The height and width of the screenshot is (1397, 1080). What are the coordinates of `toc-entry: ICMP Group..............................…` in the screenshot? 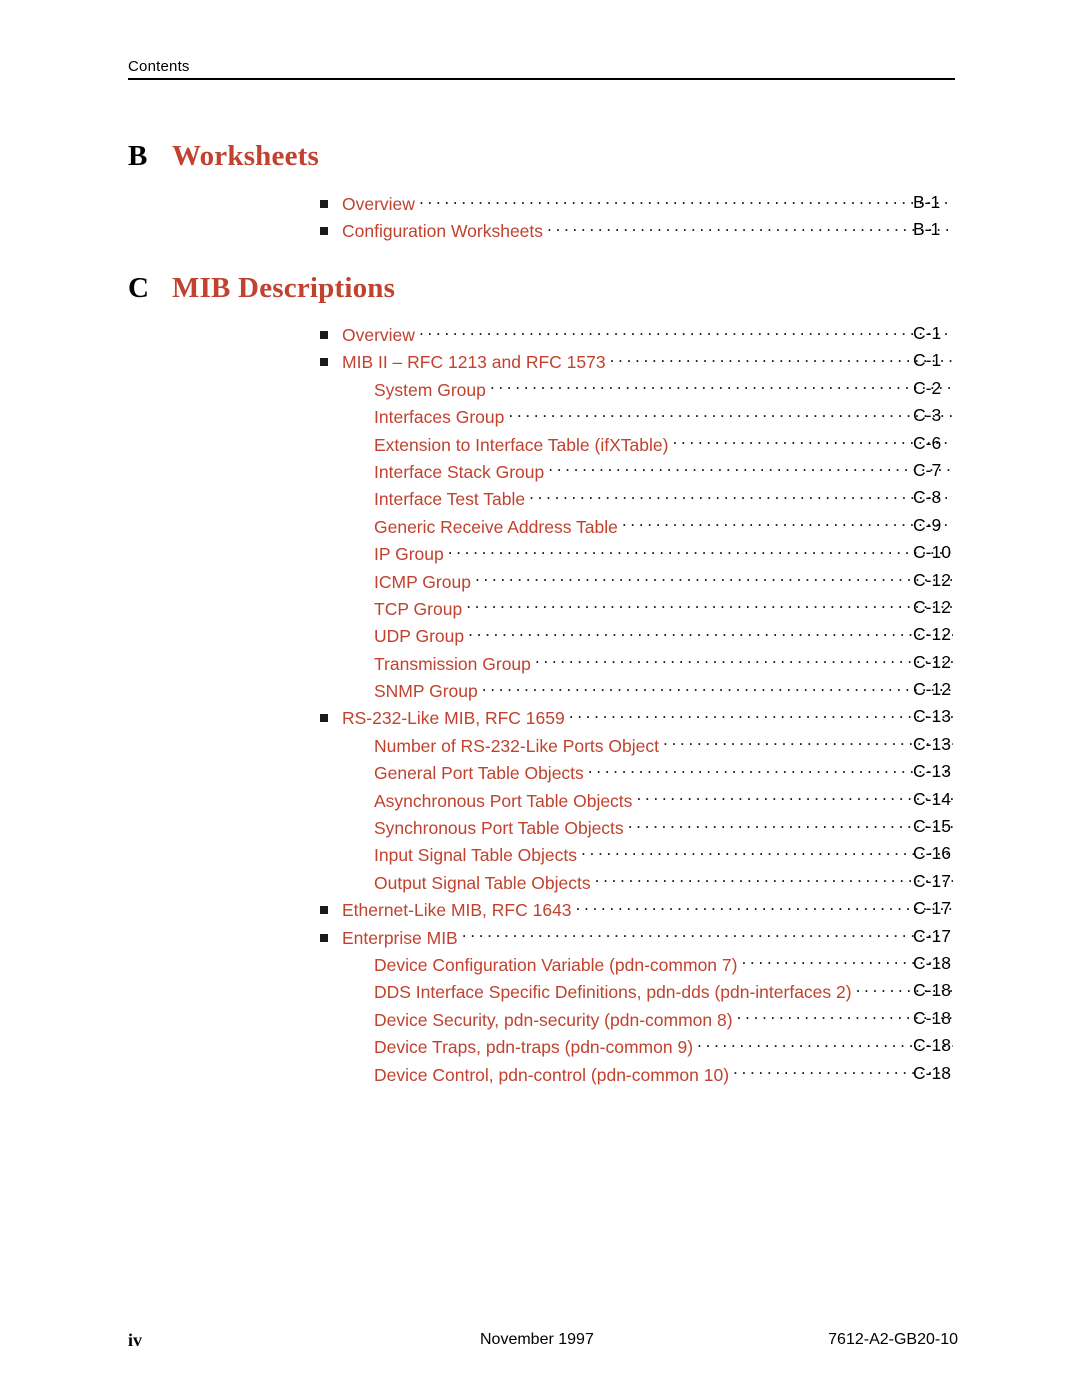 It's located at (540, 583).